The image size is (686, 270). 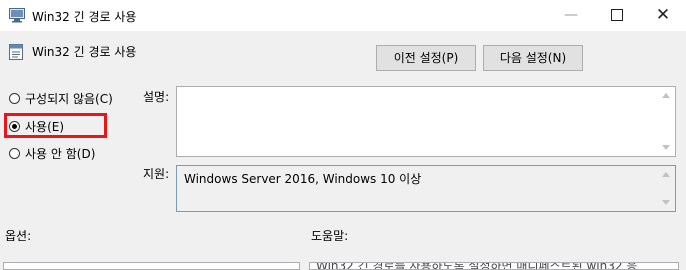 I want to click on group-policy-app-icon, so click(x=17, y=15).